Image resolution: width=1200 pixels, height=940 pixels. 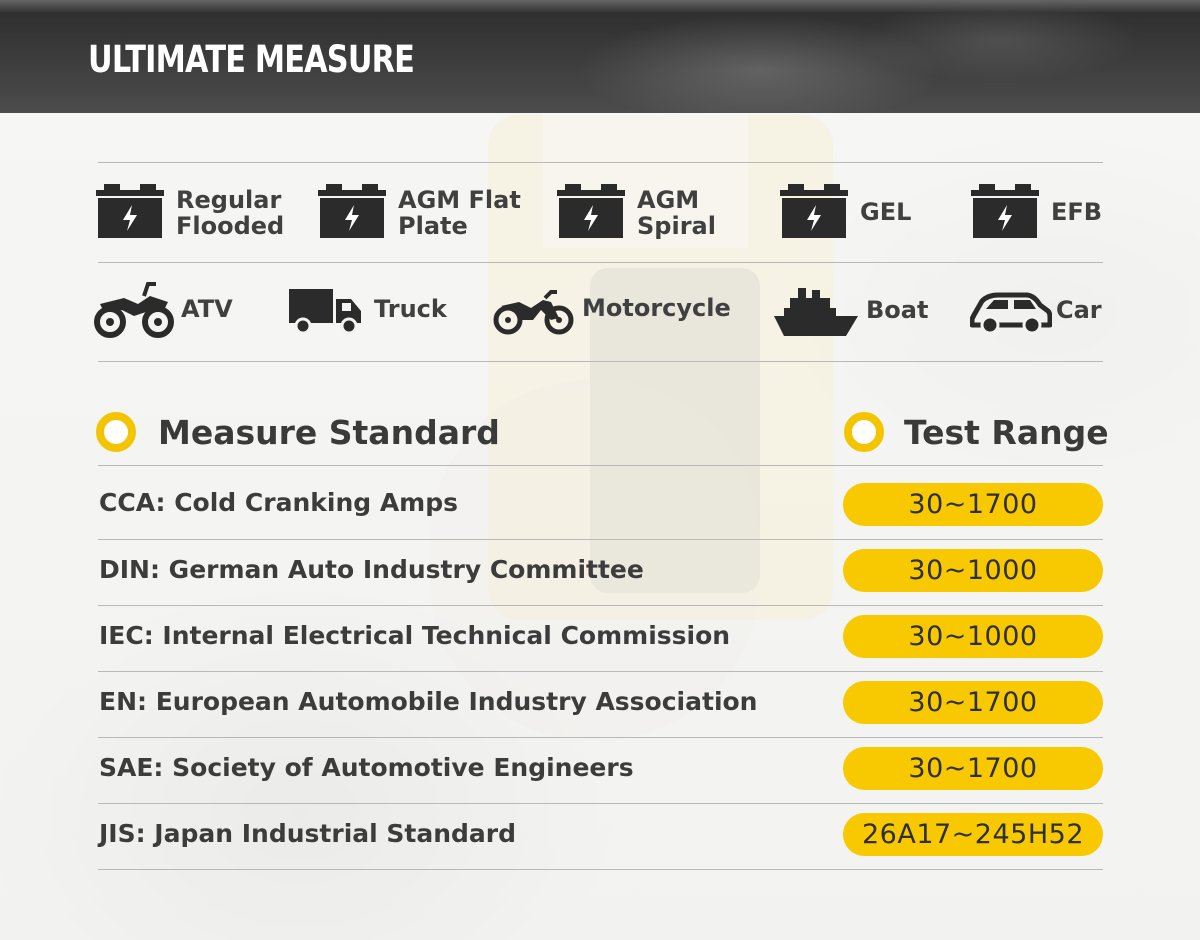 I want to click on standard-label: DIN: German Auto Industry Committee, so click(x=371, y=569).